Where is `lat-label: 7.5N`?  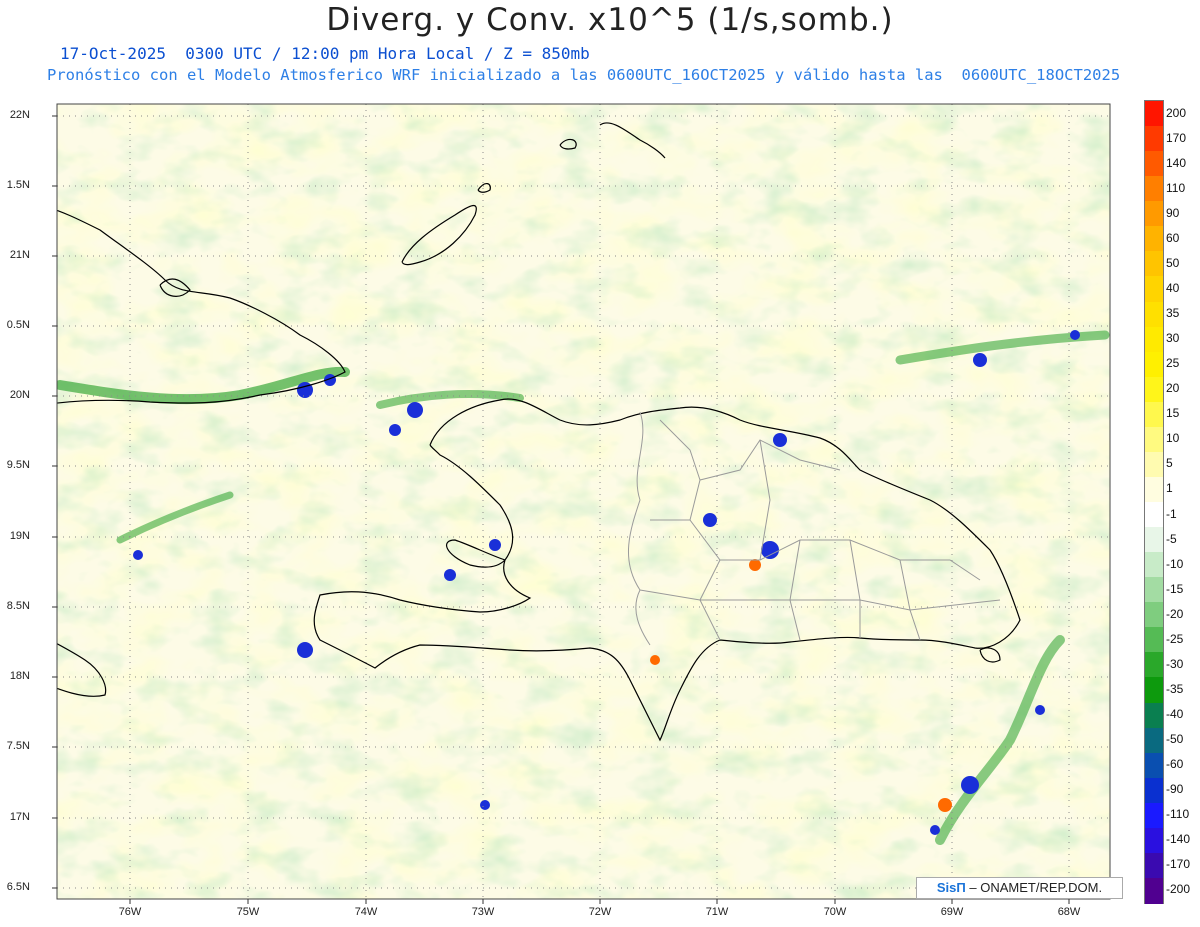 lat-label: 7.5N is located at coordinates (18, 746).